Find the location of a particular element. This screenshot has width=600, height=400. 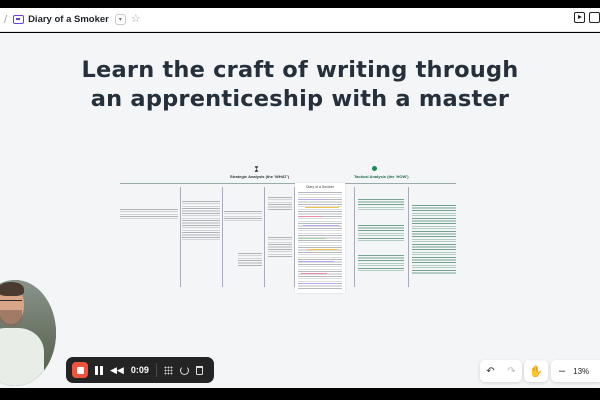

undo-icon: ↶ is located at coordinates (490, 371).